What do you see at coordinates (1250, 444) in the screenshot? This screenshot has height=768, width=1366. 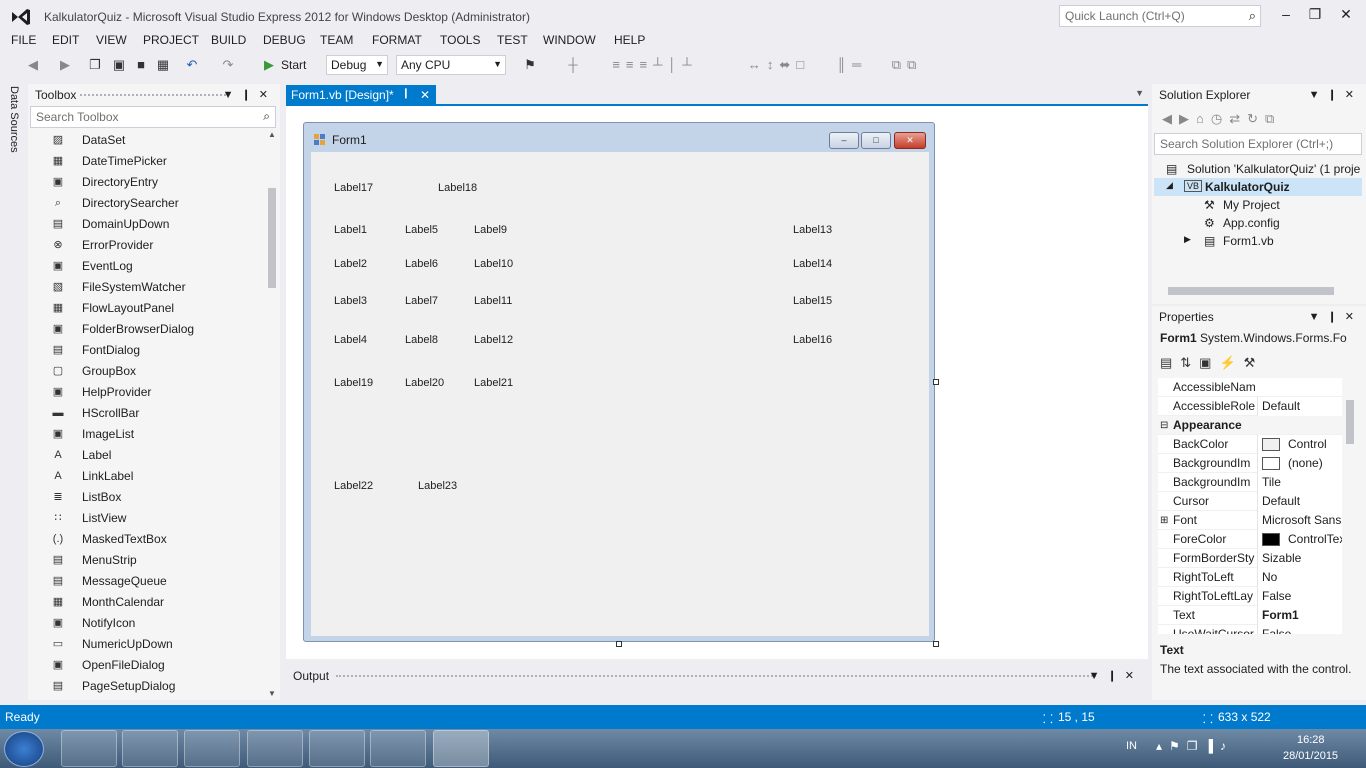 I see `property-row: BackColor Control` at bounding box center [1250, 444].